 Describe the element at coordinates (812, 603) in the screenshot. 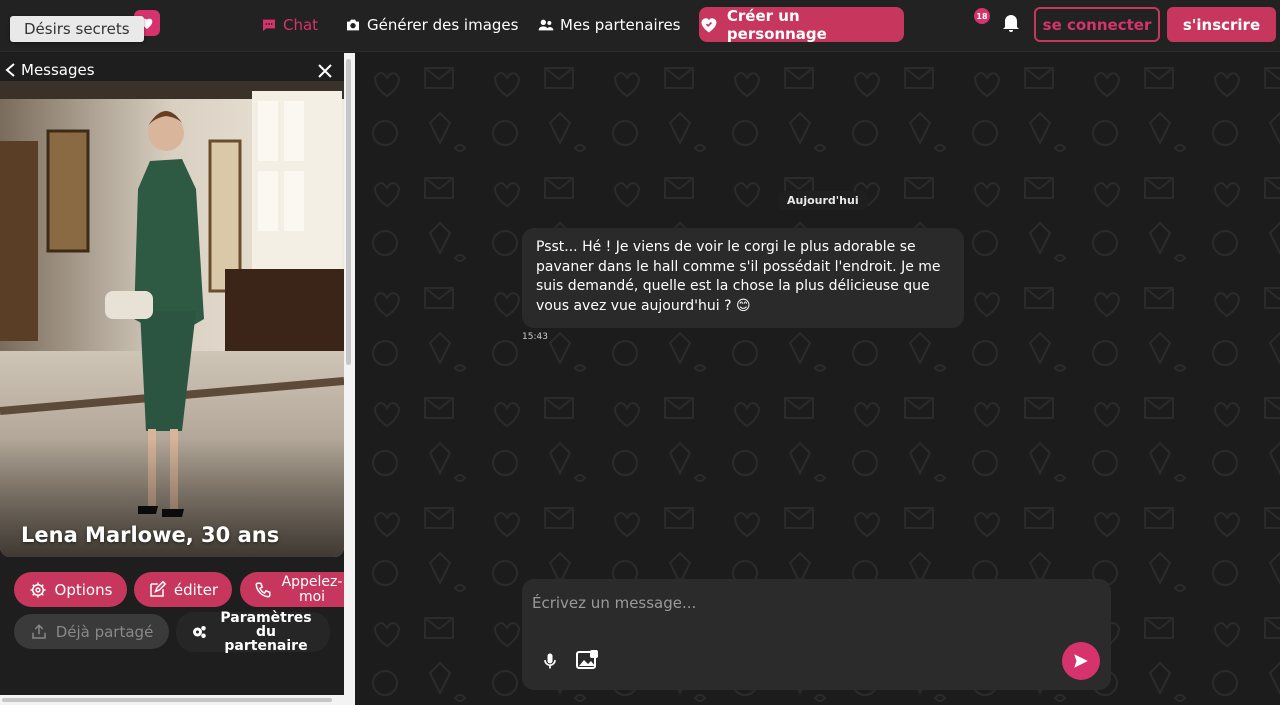

I see `message-input` at that location.